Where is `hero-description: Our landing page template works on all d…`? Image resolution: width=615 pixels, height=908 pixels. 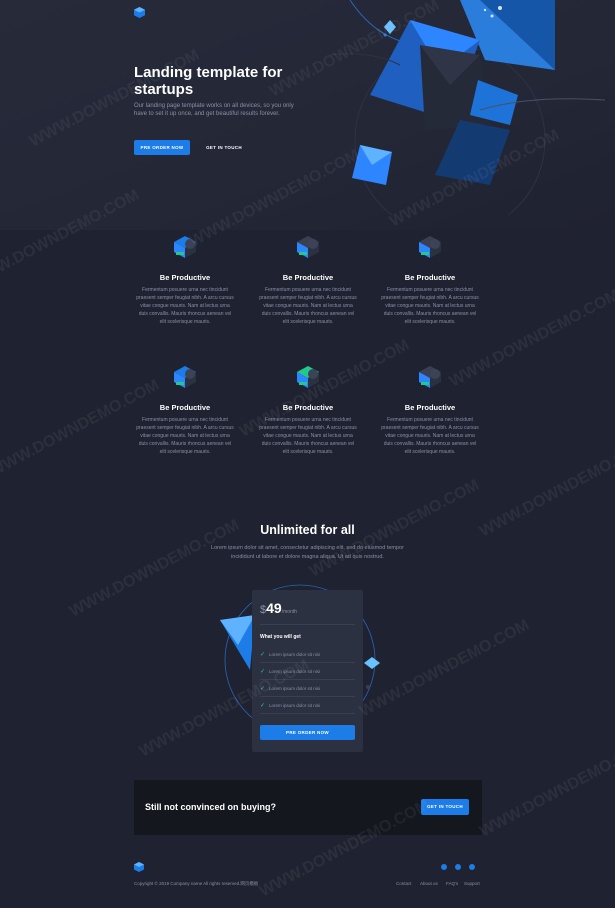 hero-description: Our landing page template works on all d… is located at coordinates (214, 110).